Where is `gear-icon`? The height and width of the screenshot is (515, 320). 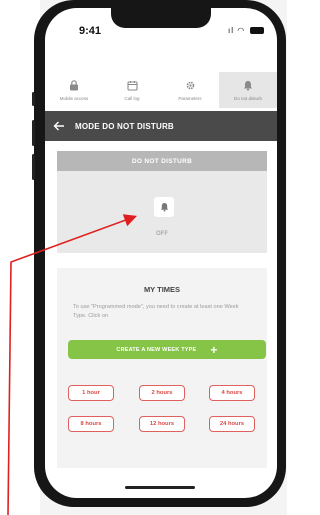 gear-icon is located at coordinates (190, 86).